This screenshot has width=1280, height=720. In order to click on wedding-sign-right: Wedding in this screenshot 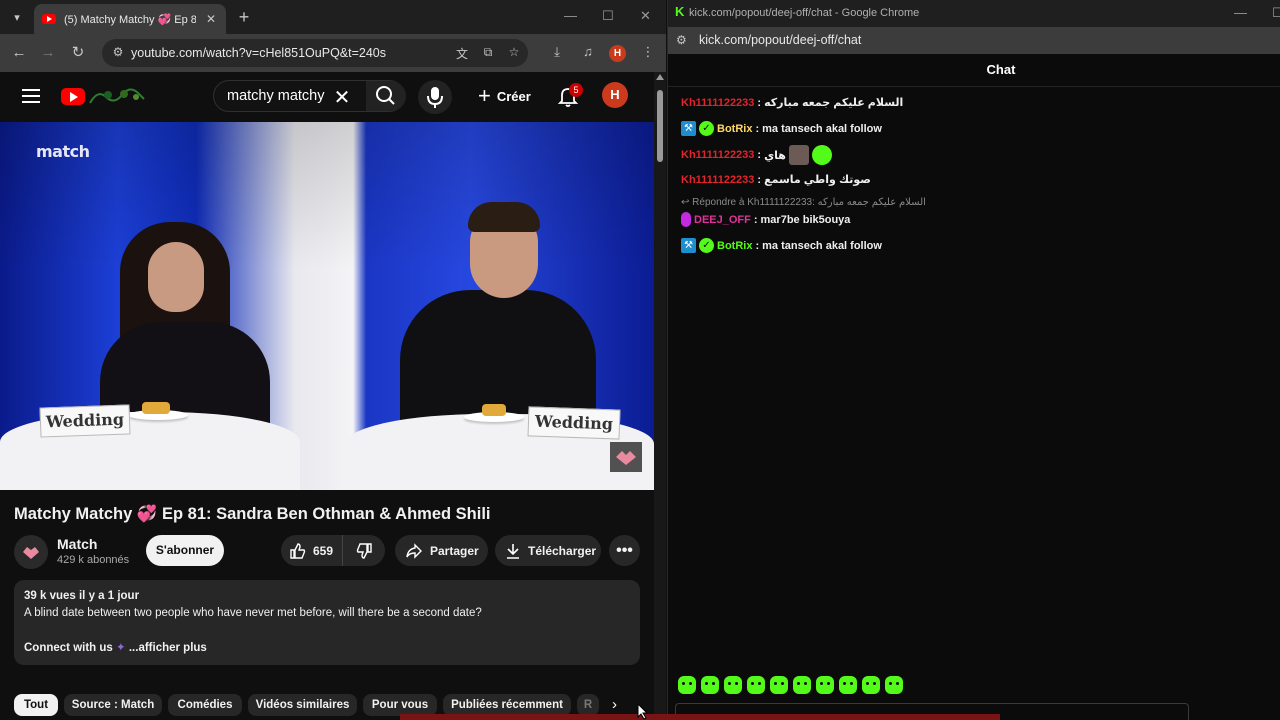, I will do `click(574, 423)`.